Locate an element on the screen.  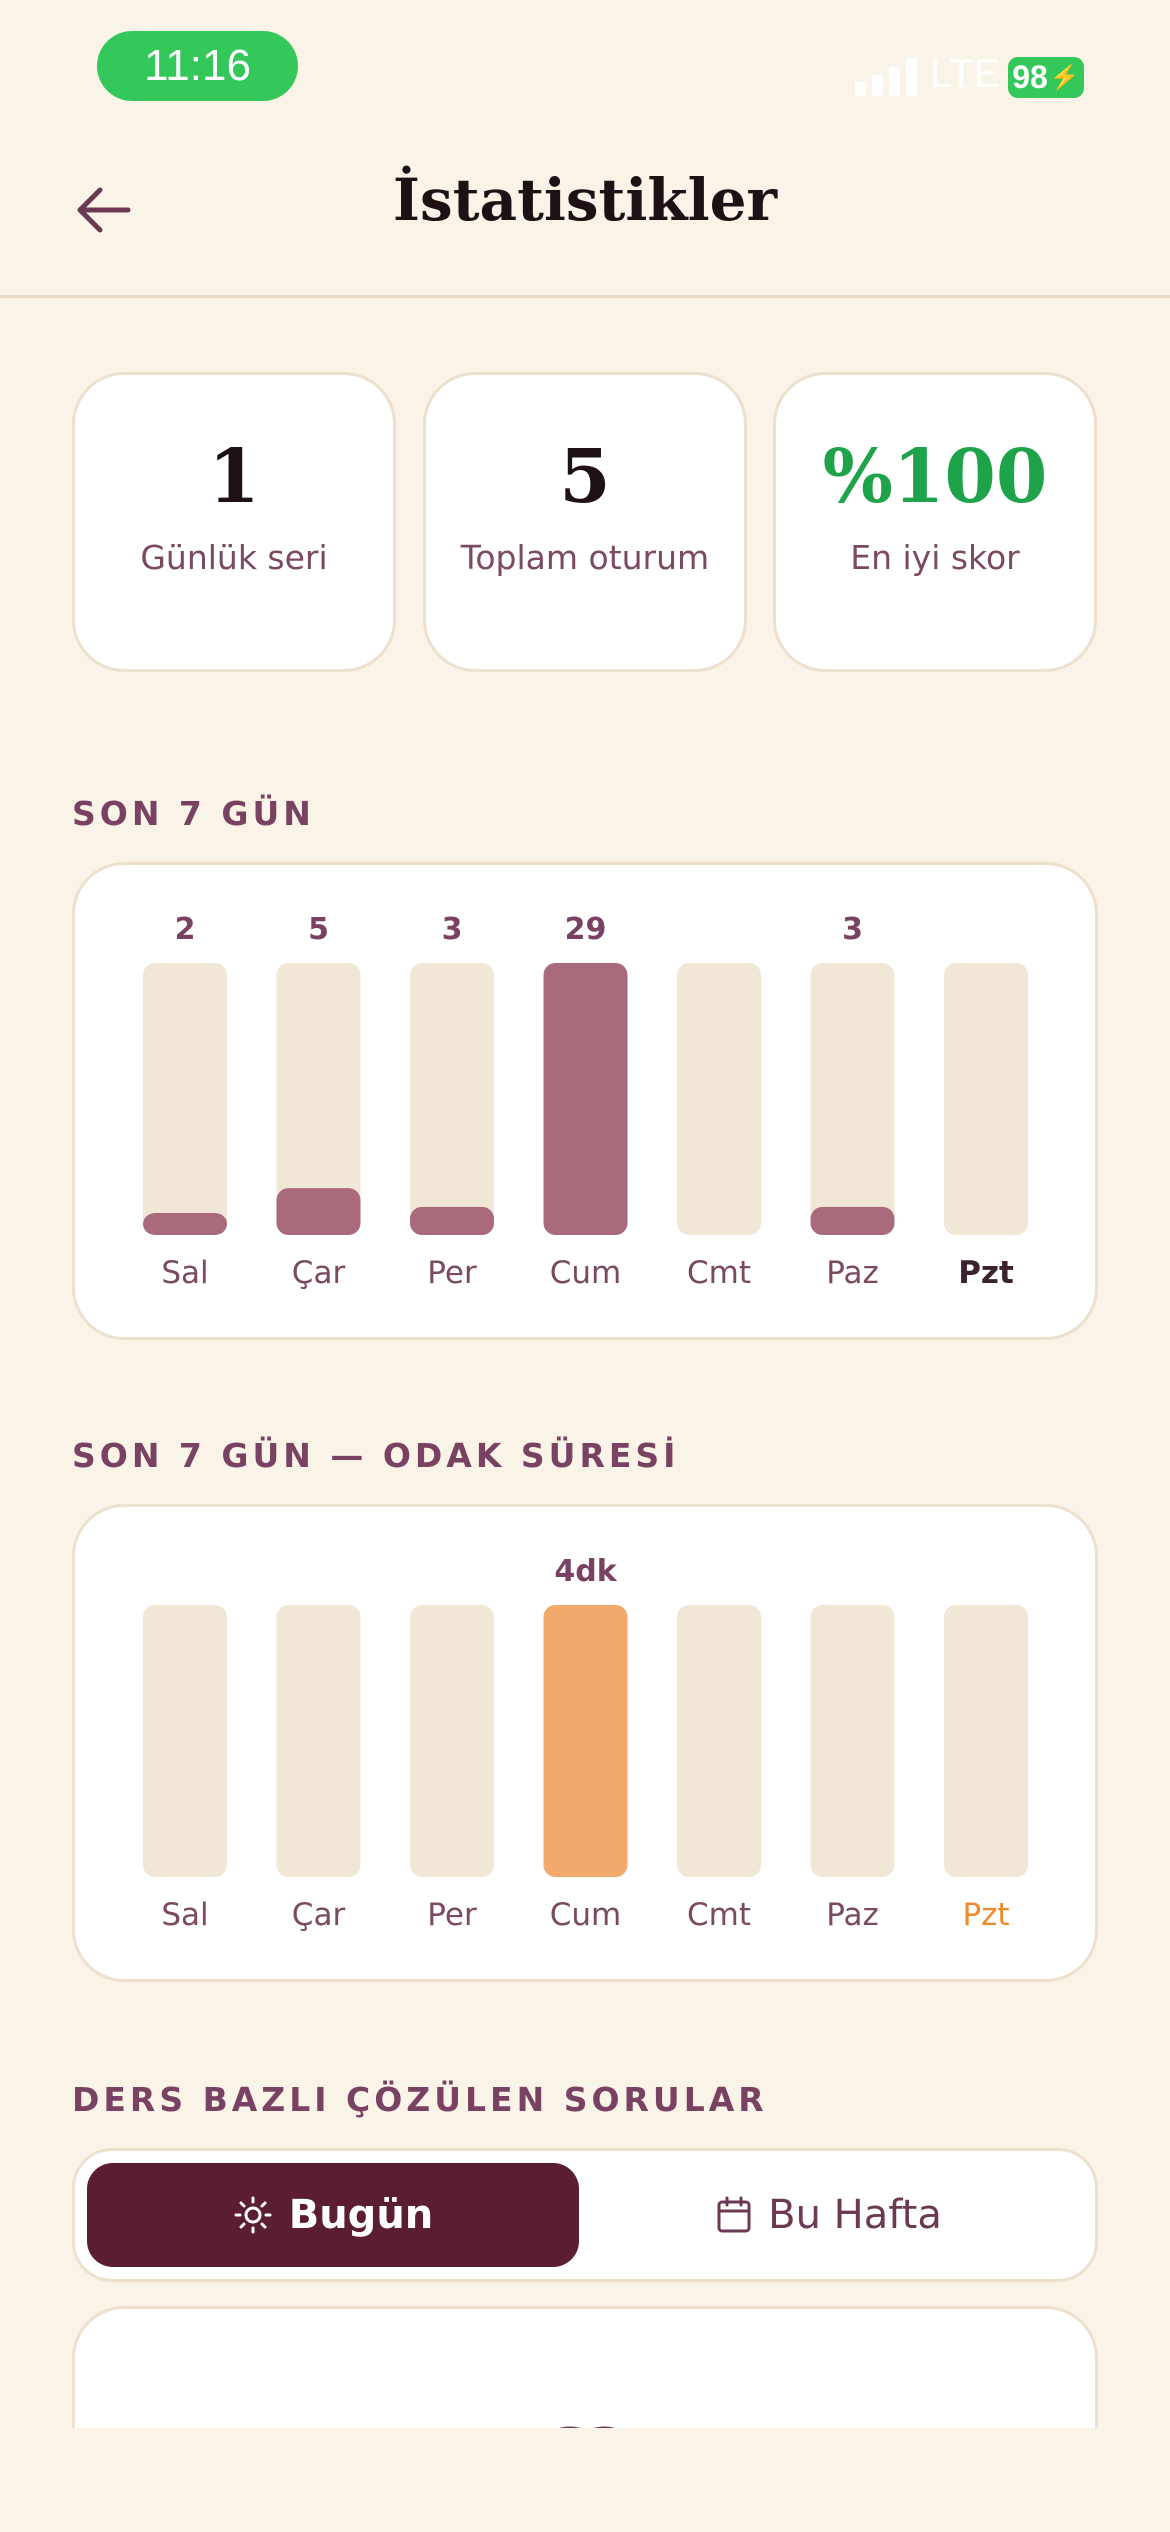
focus-bar-chart: Sal Çar Per 4dk Cum Cmt Paz Pzt is located at coordinates (585, 1743).